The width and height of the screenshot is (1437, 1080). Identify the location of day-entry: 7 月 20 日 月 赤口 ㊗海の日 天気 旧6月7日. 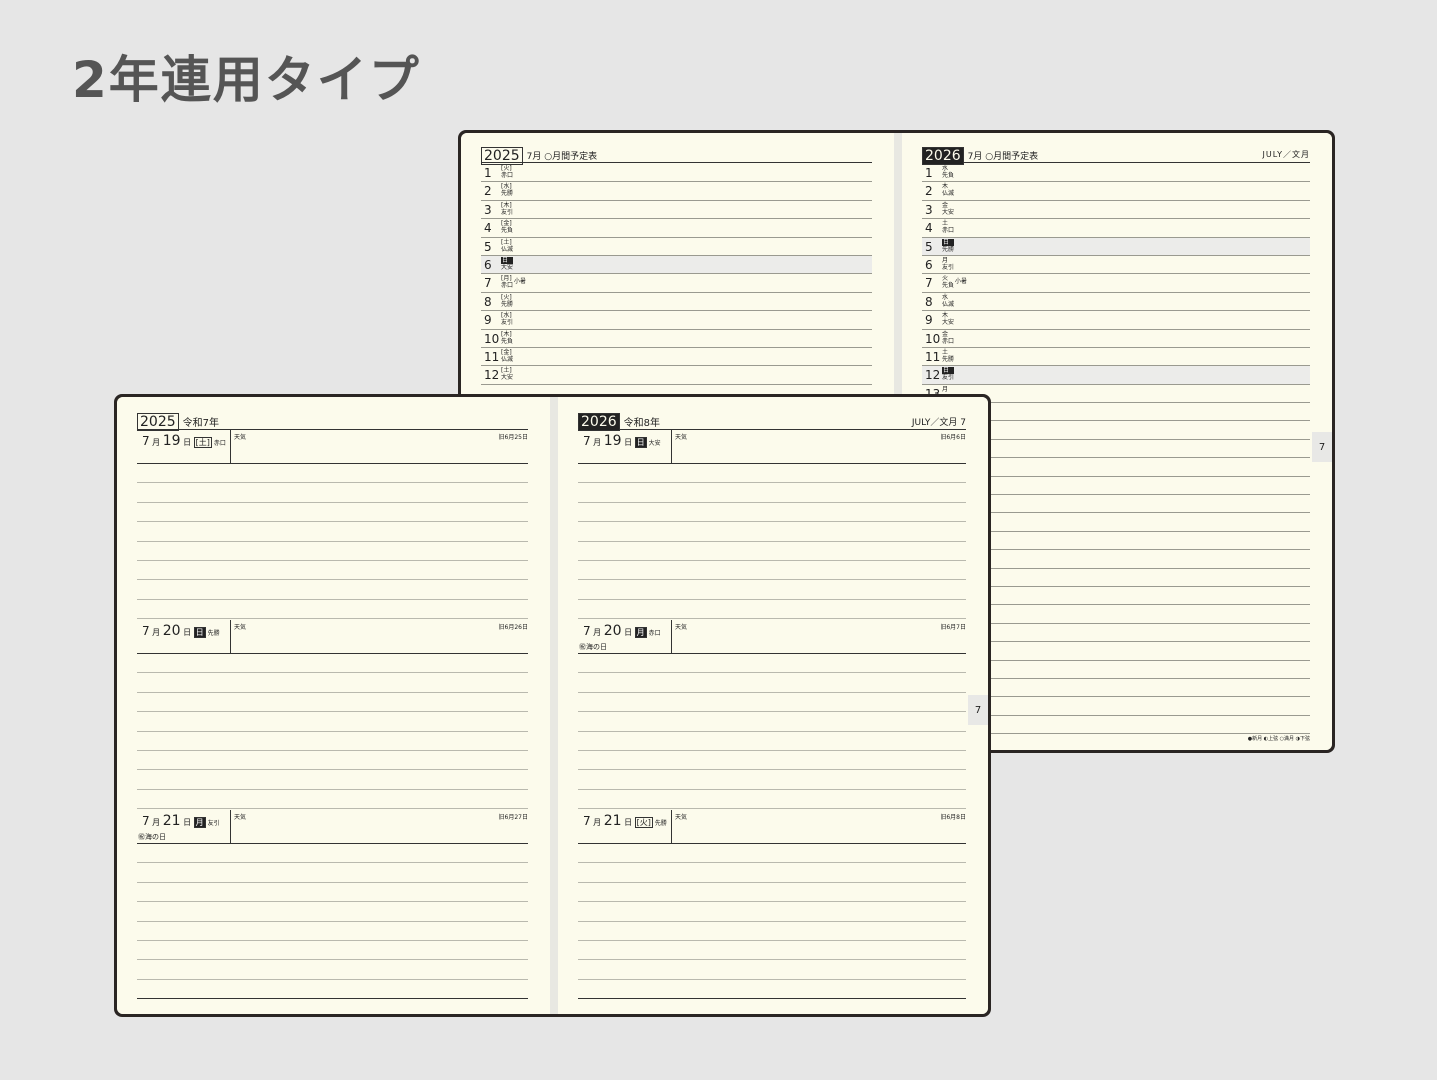
(772, 715).